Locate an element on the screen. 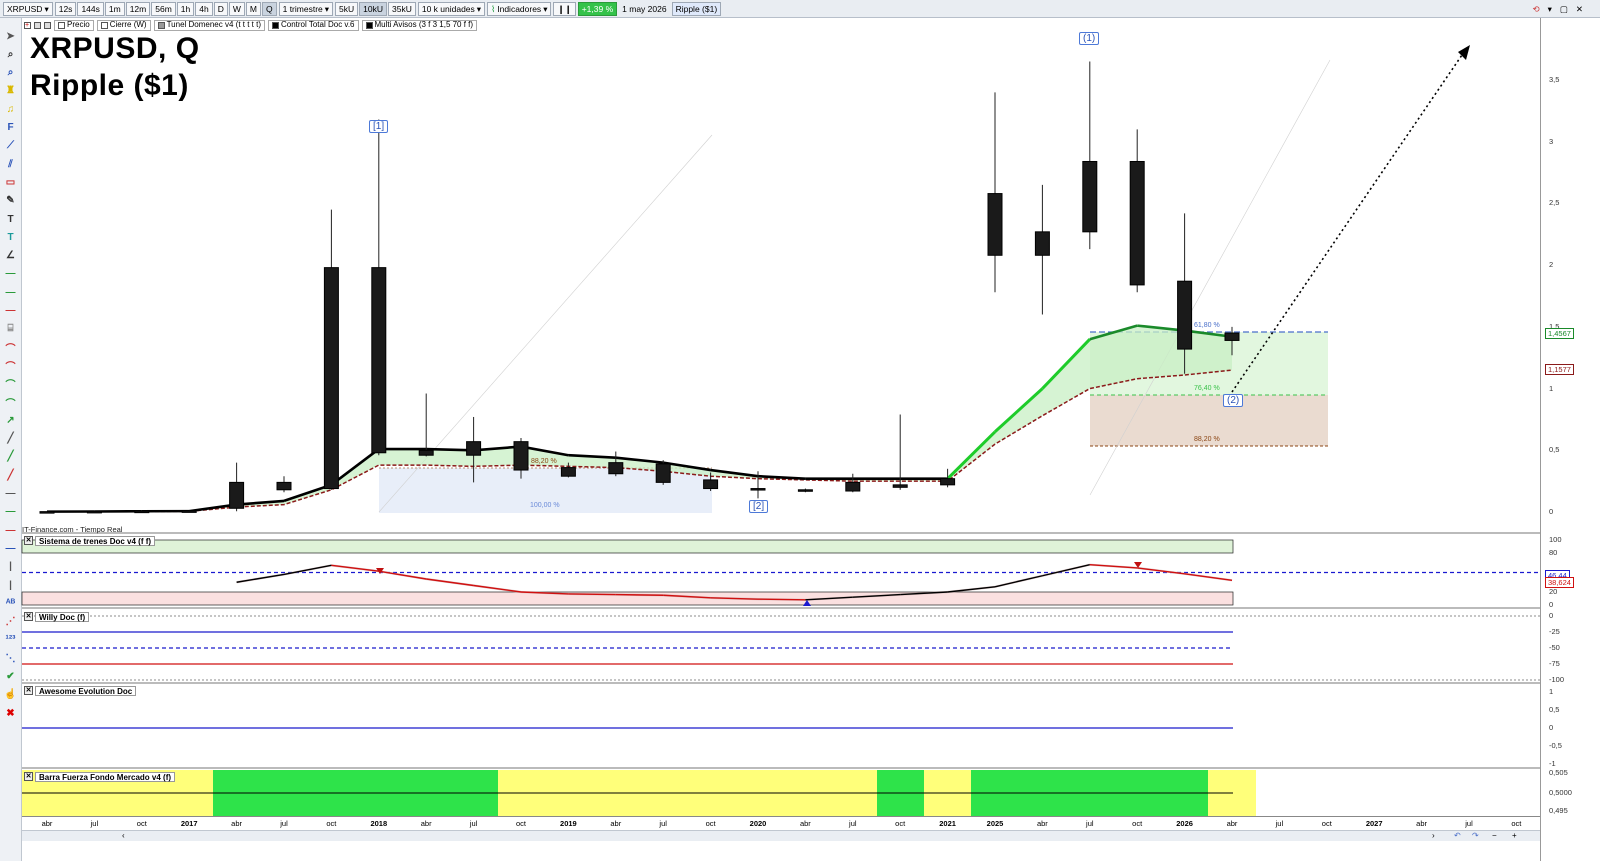 The width and height of the screenshot is (1600, 861). scroll-left-icon: ‹ is located at coordinates (123, 835).